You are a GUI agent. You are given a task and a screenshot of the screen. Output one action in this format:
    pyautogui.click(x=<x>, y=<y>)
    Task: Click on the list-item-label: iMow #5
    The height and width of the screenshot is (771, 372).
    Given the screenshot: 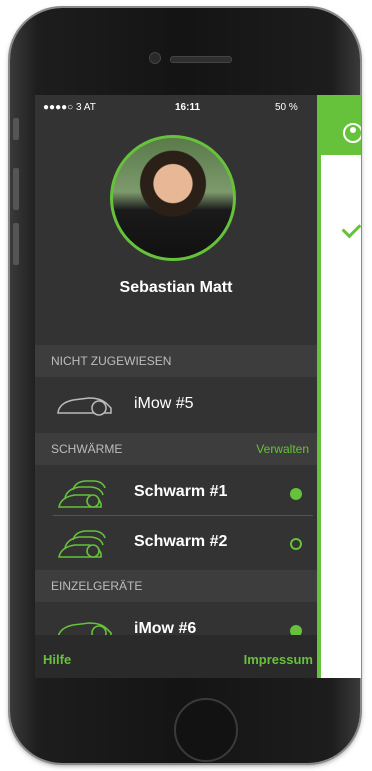 What is the action you would take?
    pyautogui.click(x=164, y=403)
    